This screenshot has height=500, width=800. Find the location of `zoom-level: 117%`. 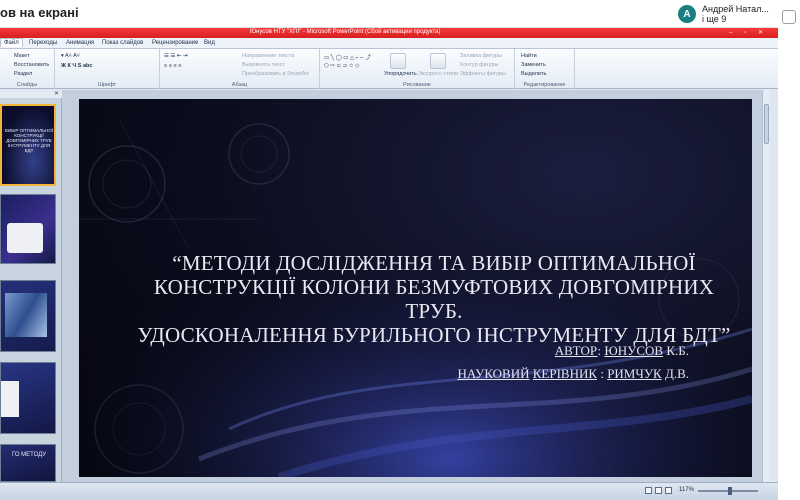

zoom-level: 117% is located at coordinates (686, 490).